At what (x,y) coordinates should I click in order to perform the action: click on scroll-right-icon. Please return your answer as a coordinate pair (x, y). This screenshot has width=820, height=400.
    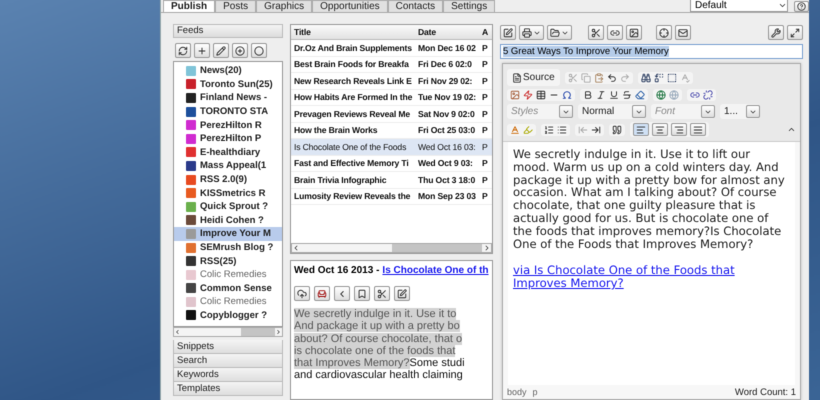
    Looking at the image, I should click on (278, 332).